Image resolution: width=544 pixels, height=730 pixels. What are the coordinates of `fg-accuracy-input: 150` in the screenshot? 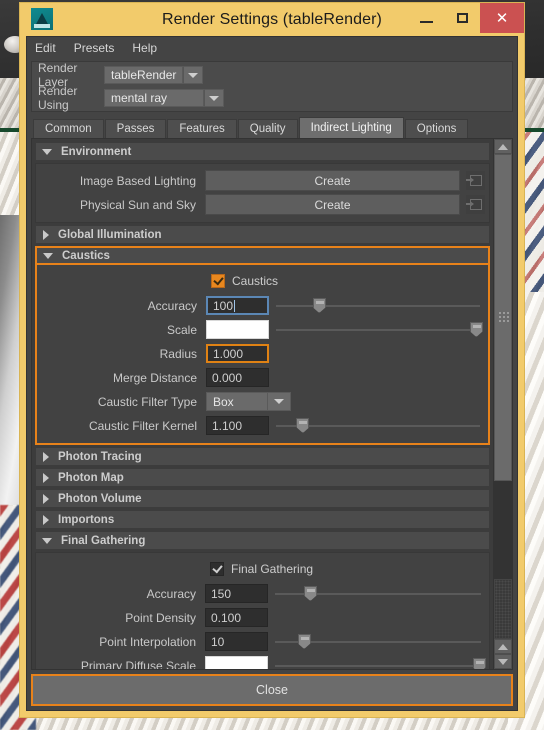 It's located at (236, 593).